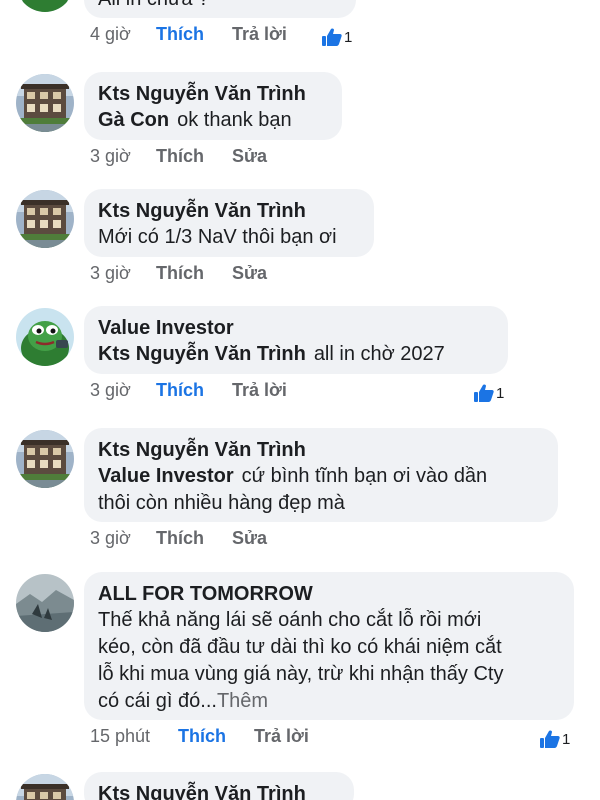 The height and width of the screenshot is (800, 600). Describe the element at coordinates (202, 354) in the screenshot. I see `mention-link: Kts Nguyễn Văn Trình` at that location.